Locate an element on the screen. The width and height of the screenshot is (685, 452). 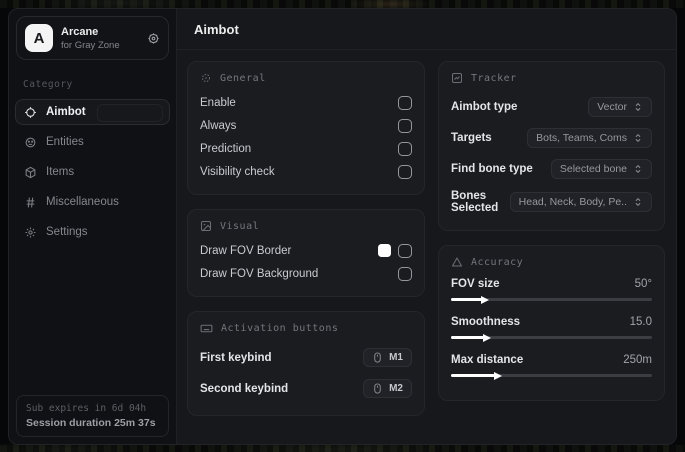
background-texture-bottom is located at coordinates (342, 448).